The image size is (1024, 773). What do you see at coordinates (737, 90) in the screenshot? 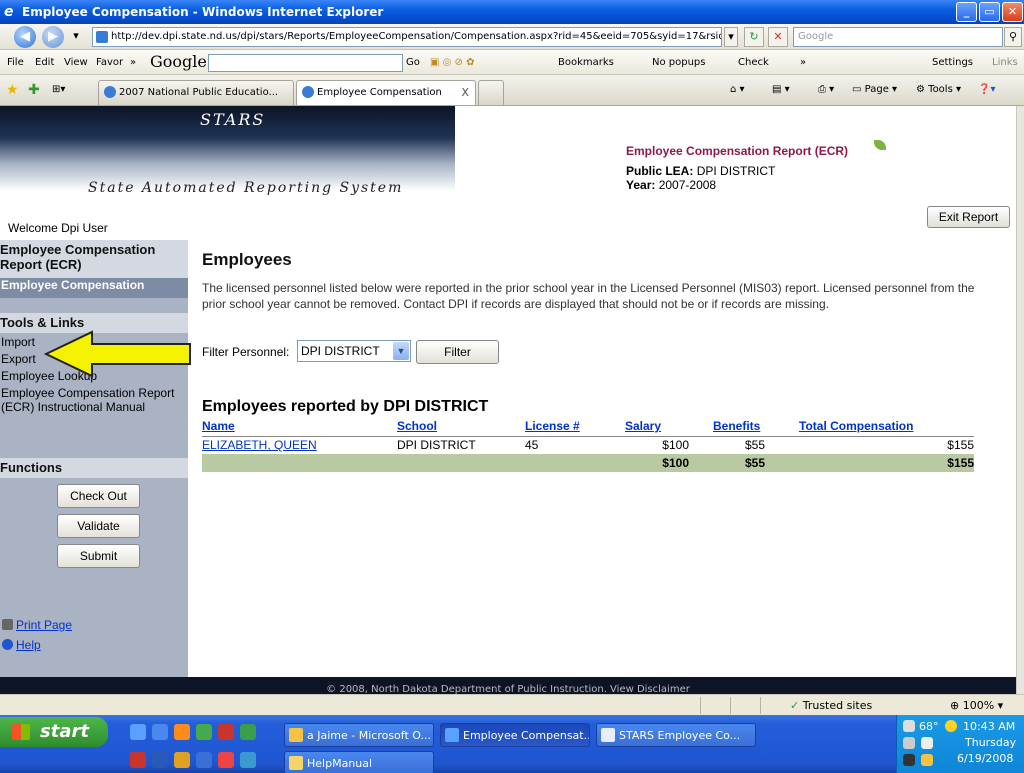
I see `home-icon: ⌂ ▾` at bounding box center [737, 90].